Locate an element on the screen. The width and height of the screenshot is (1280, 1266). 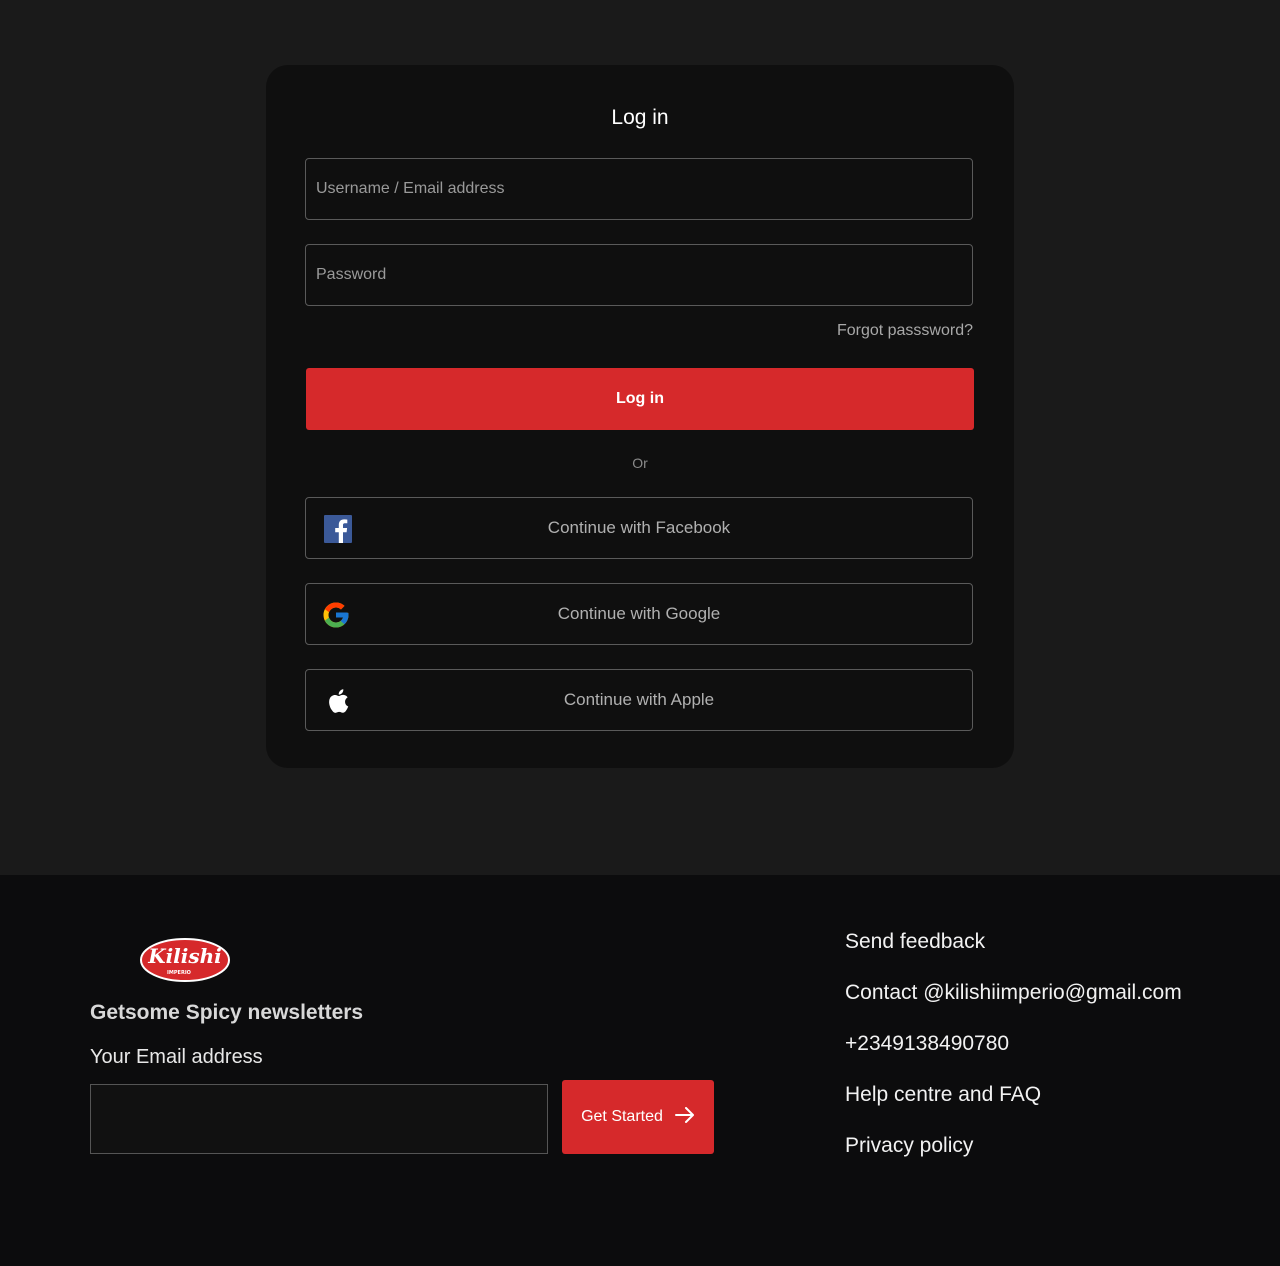
help-faq-link: Help centre and FAQ is located at coordinates (943, 1095).